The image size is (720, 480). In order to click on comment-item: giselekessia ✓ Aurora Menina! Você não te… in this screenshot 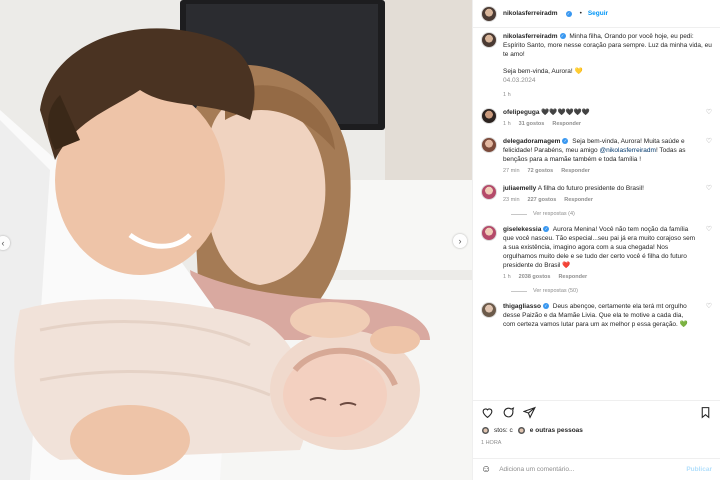, I will do `click(596, 253)`.